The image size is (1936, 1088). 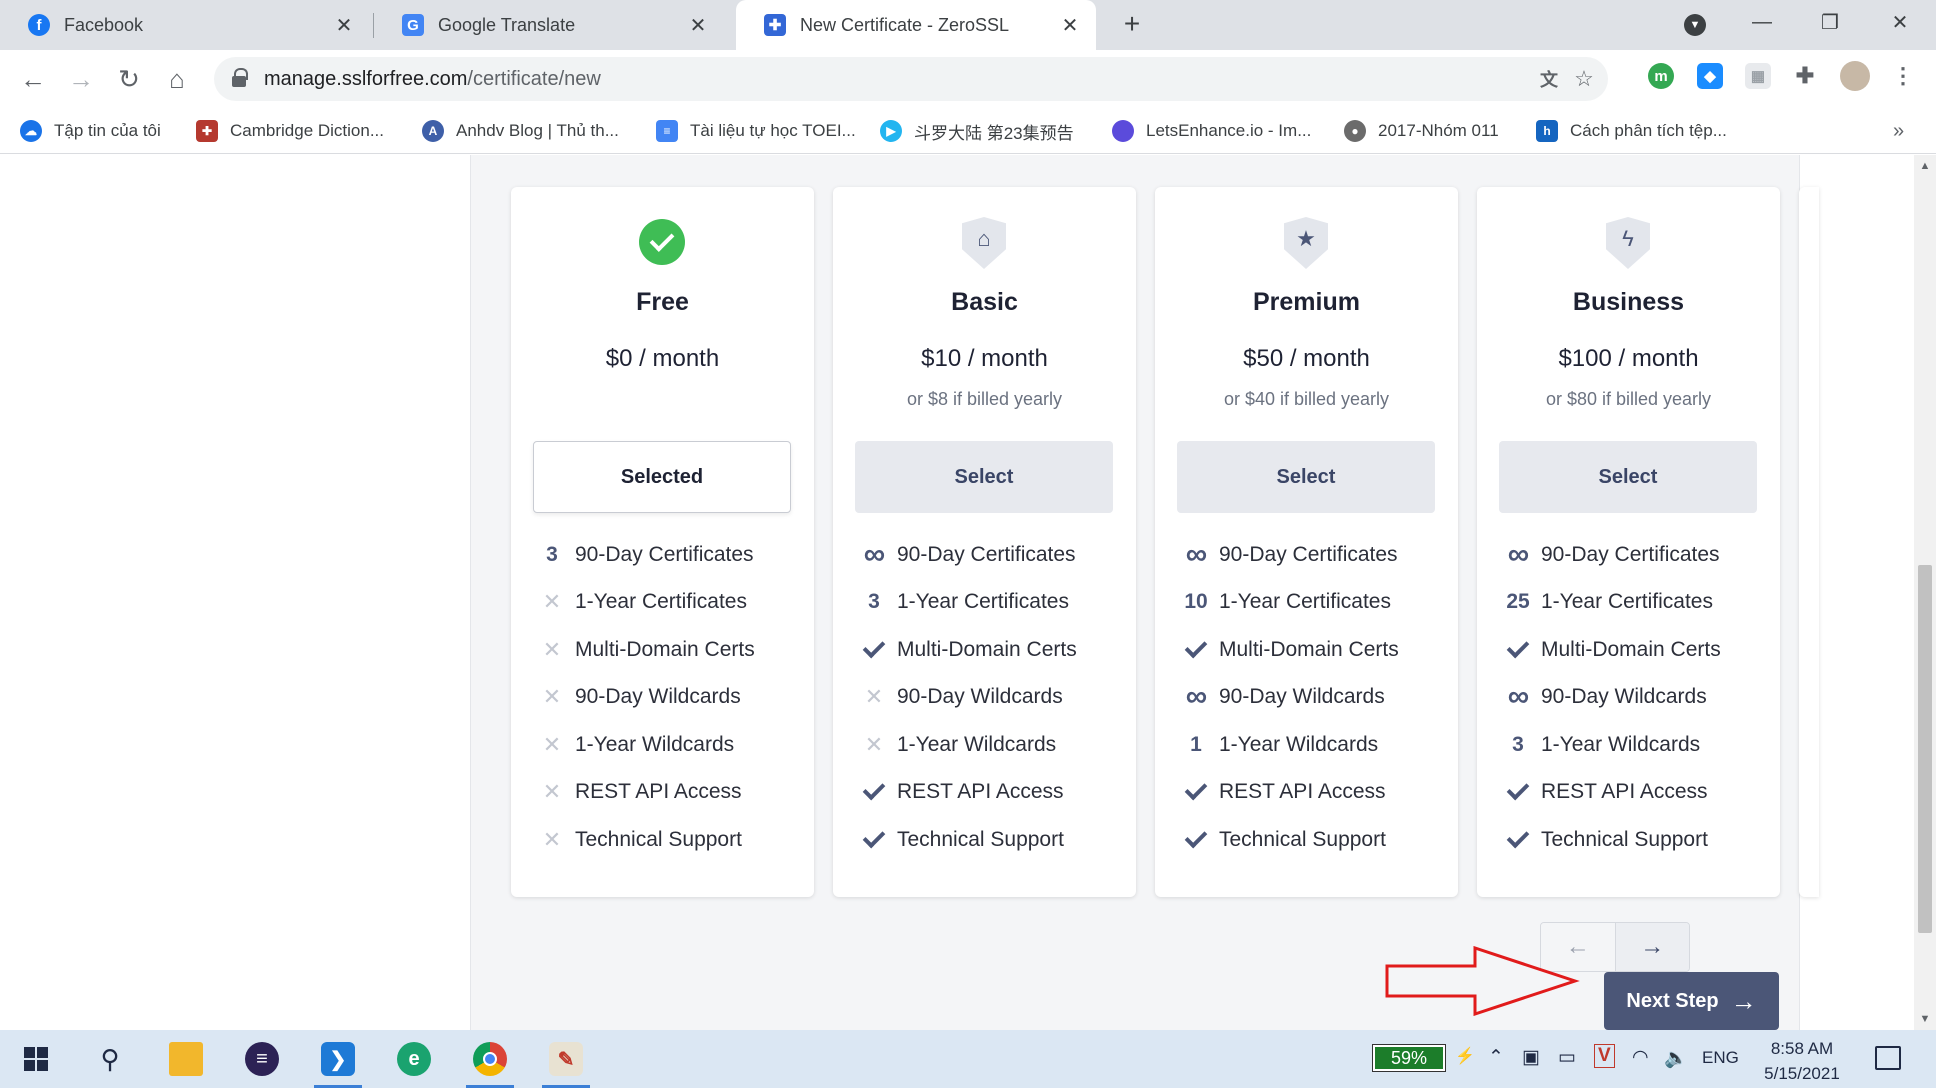 I want to click on folder-icon, so click(x=186, y=1059).